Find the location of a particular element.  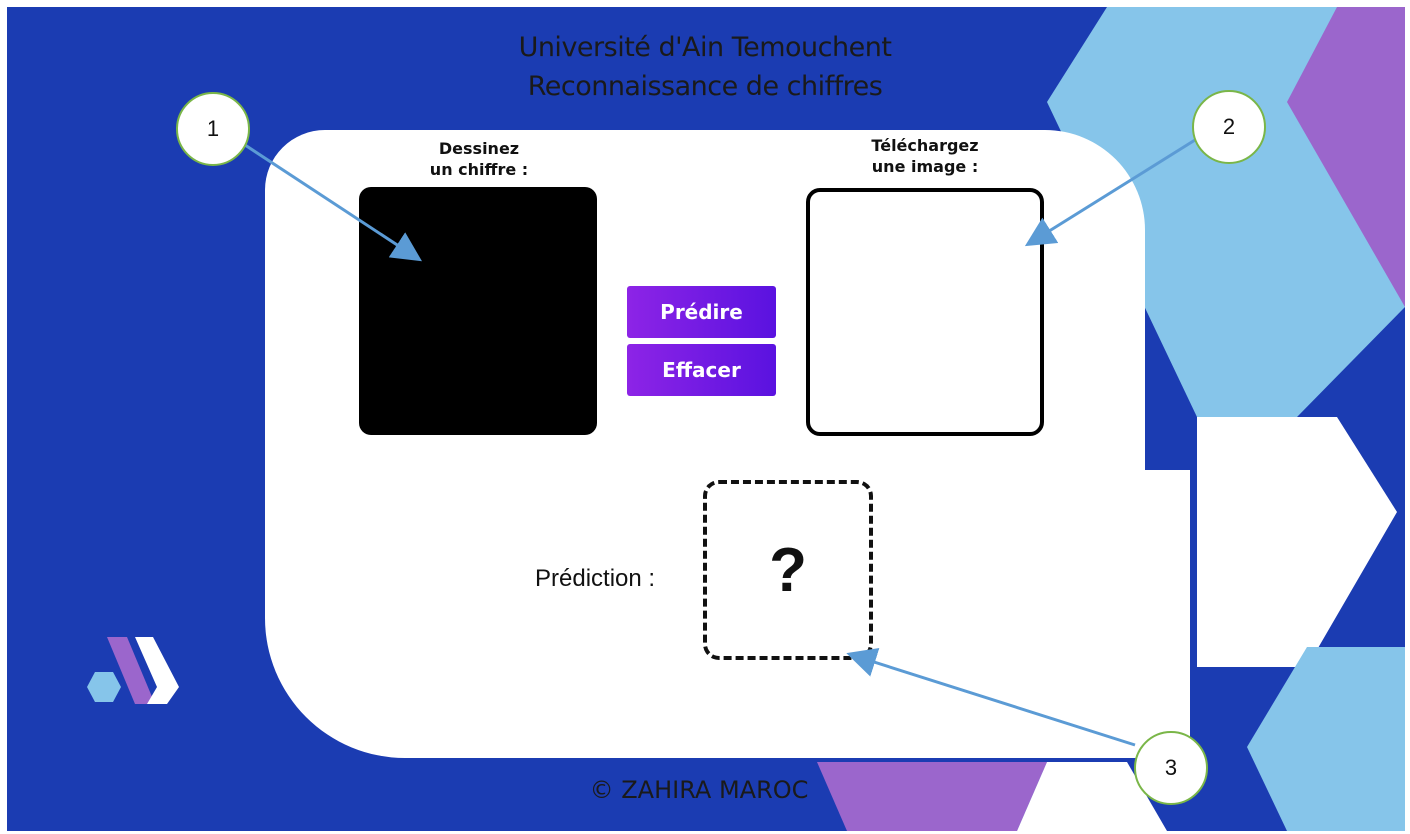

callout-2: 2 is located at coordinates (1229, 127).